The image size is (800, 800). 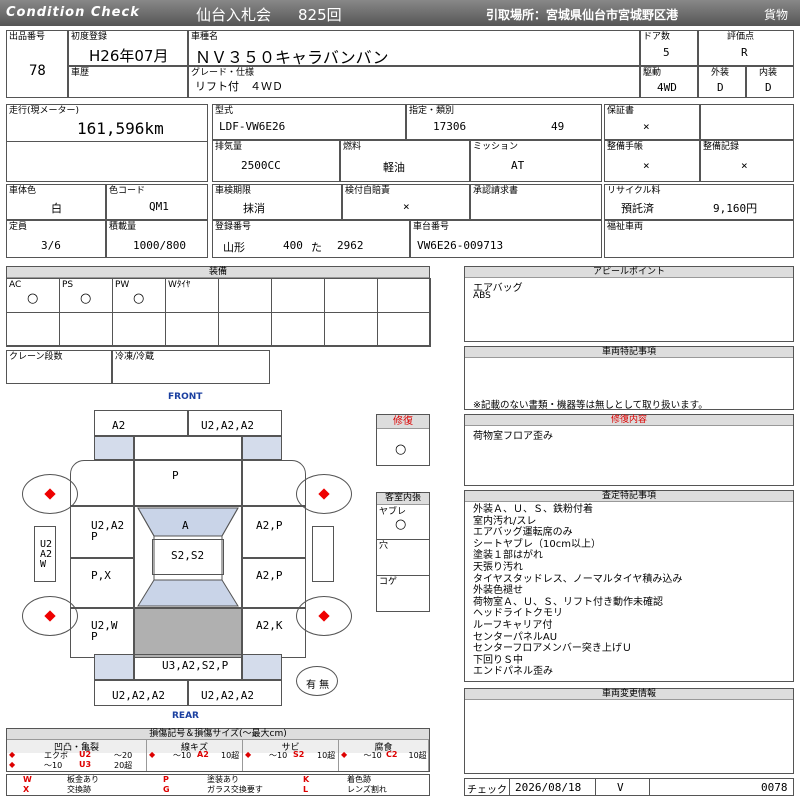 I want to click on legend-group: 凹凸・亀裂 ◆ エクボ U2 ～20 ◆ ～10 U3 20超, so click(x=77, y=755).